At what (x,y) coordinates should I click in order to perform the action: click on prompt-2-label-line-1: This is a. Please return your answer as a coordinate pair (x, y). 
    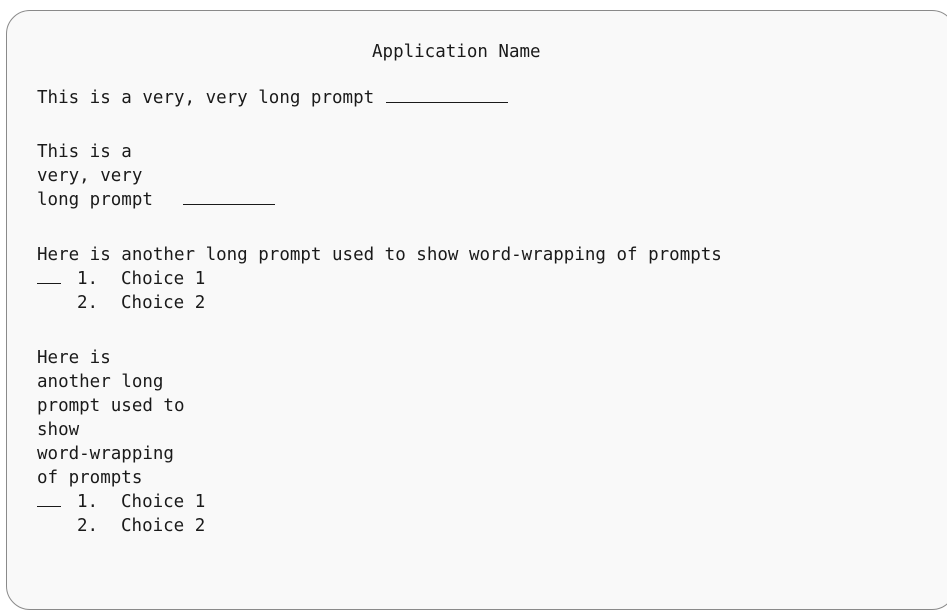
    Looking at the image, I should click on (84, 152).